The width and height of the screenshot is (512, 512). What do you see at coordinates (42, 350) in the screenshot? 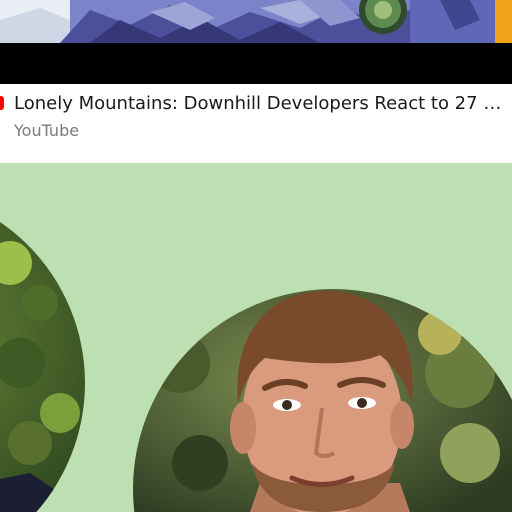
I see `portrait-photo-left` at bounding box center [42, 350].